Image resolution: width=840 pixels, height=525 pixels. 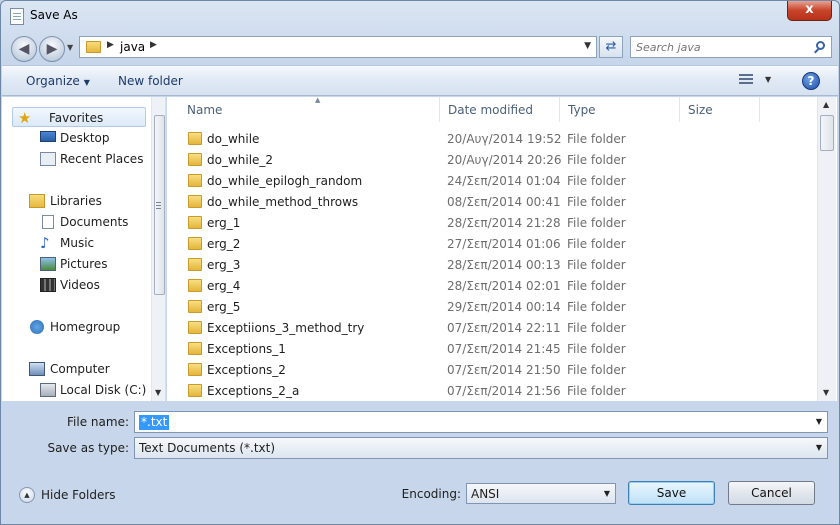 What do you see at coordinates (420, 16) in the screenshot?
I see `title-bar: Save As x` at bounding box center [420, 16].